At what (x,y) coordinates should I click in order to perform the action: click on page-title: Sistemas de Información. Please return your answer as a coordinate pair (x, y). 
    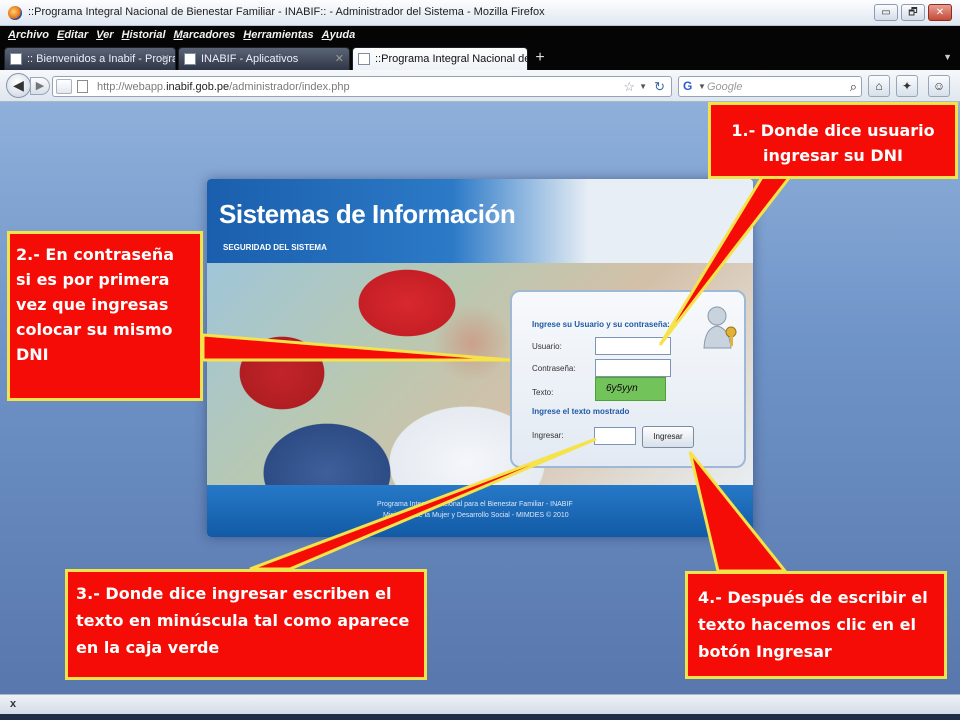
    Looking at the image, I should click on (367, 214).